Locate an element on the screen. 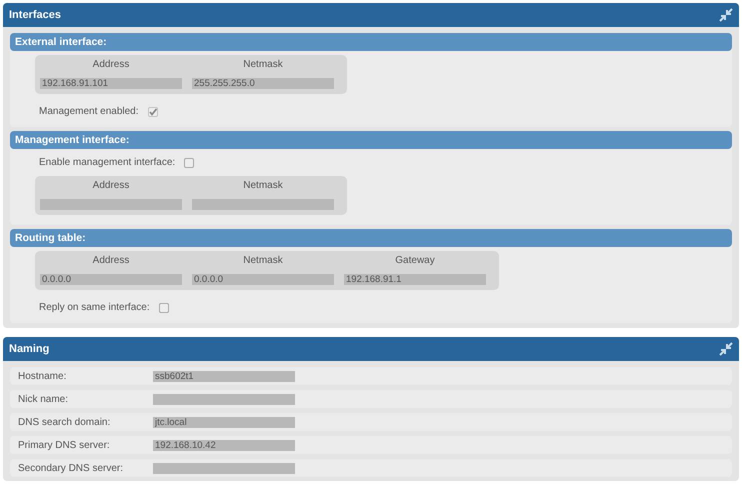  column-header: Gateway is located at coordinates (415, 260).